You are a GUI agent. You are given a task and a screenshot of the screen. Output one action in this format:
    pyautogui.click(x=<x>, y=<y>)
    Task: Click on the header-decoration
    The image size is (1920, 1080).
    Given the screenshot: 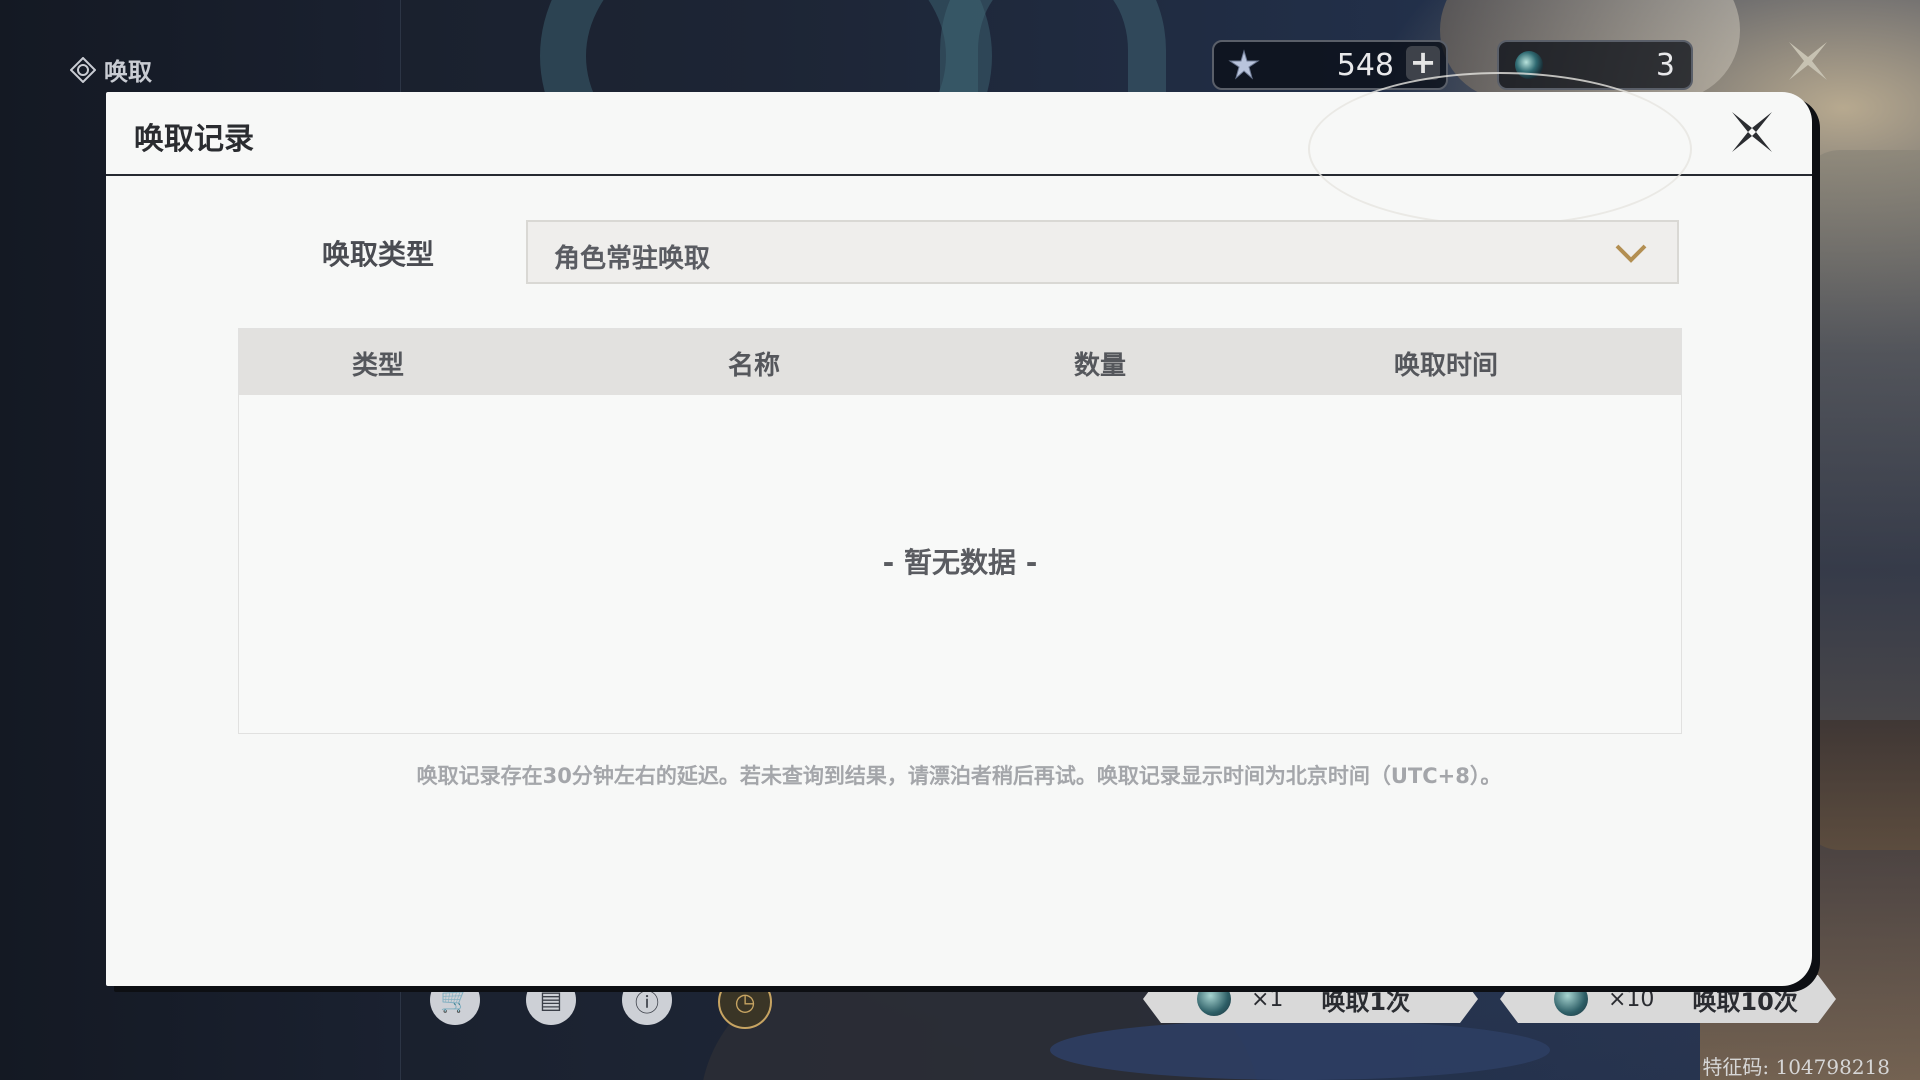 What is the action you would take?
    pyautogui.click(x=1500, y=149)
    